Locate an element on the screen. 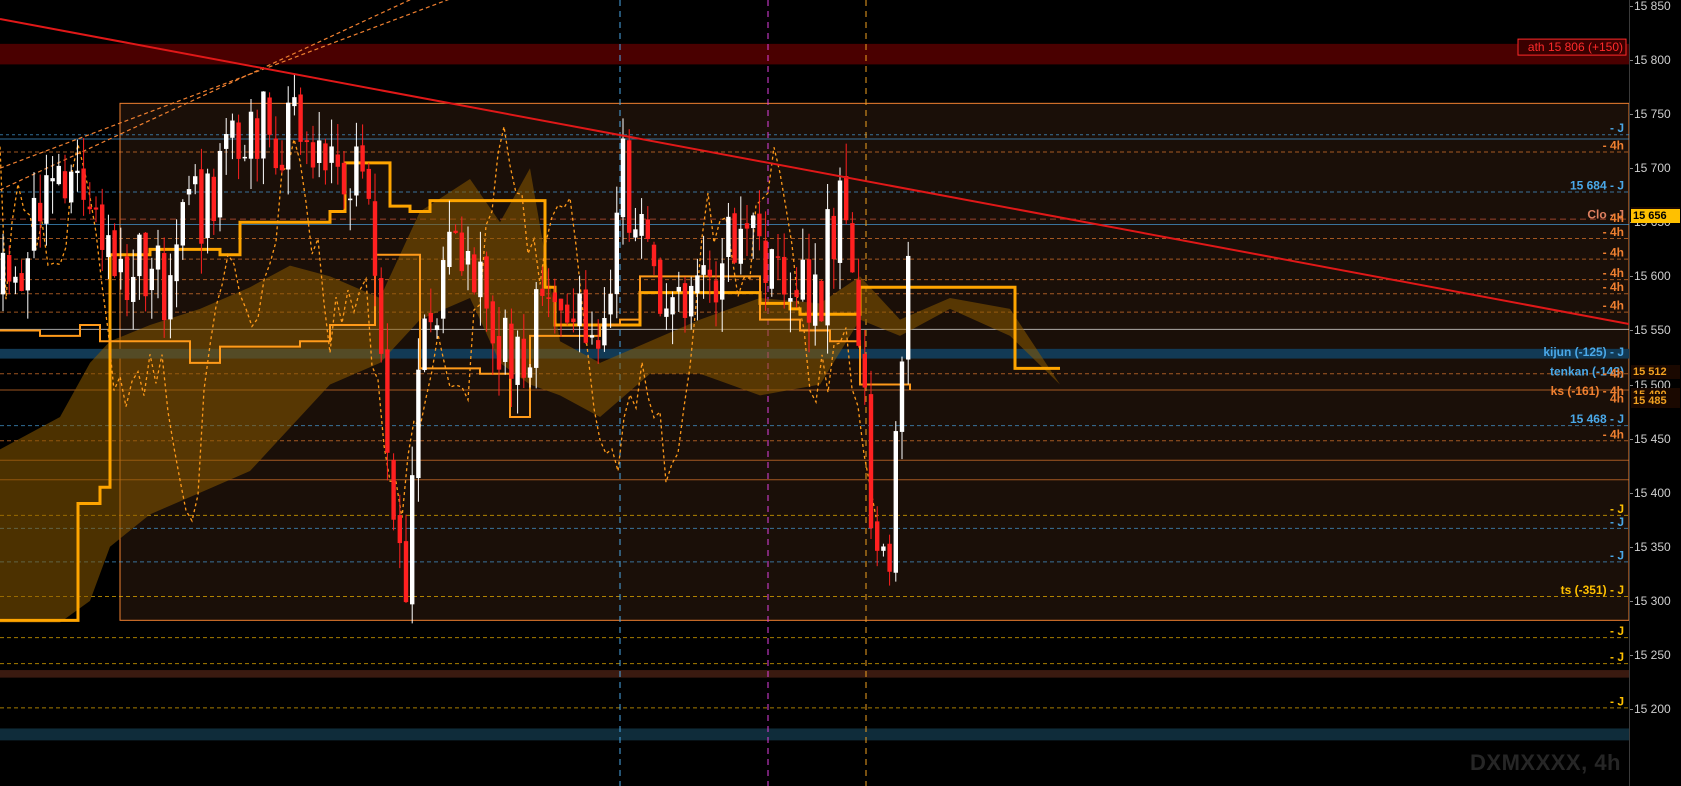 The width and height of the screenshot is (1681, 786). price-tick-label: 15 350 is located at coordinates (1652, 546).